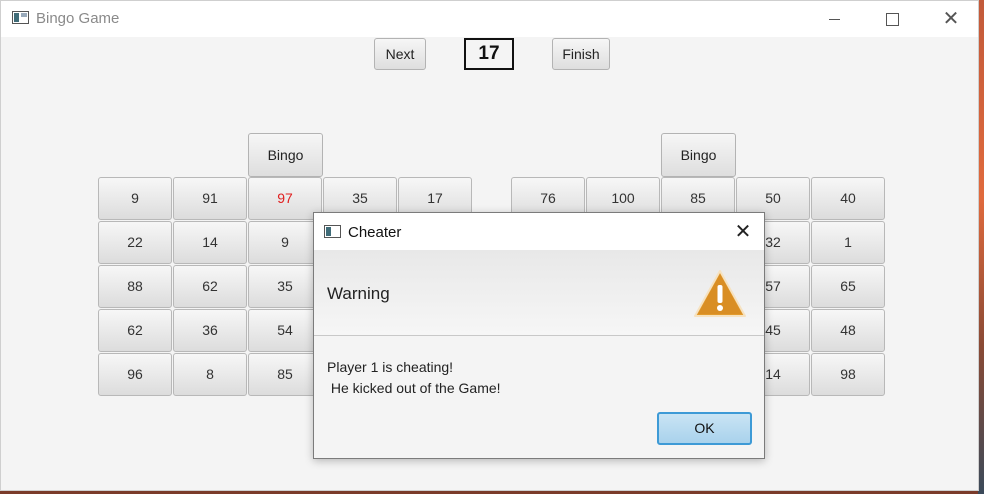  I want to click on minimize-icon, so click(834, 19).